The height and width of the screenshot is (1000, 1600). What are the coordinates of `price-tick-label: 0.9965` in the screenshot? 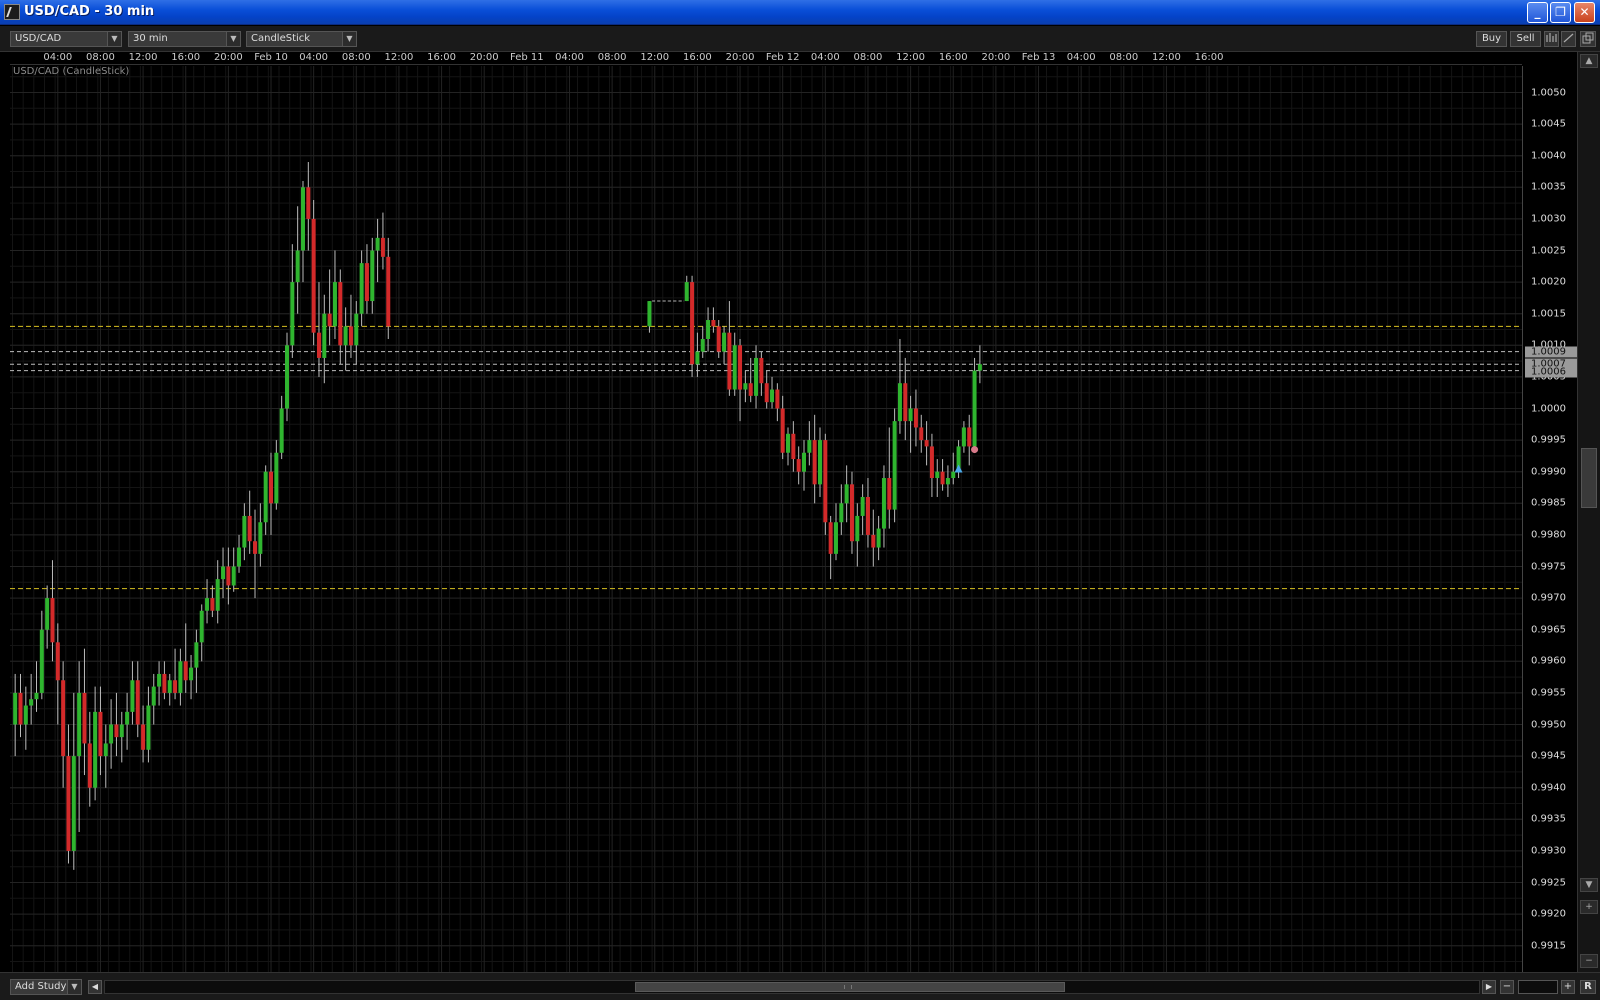 It's located at (1548, 630).